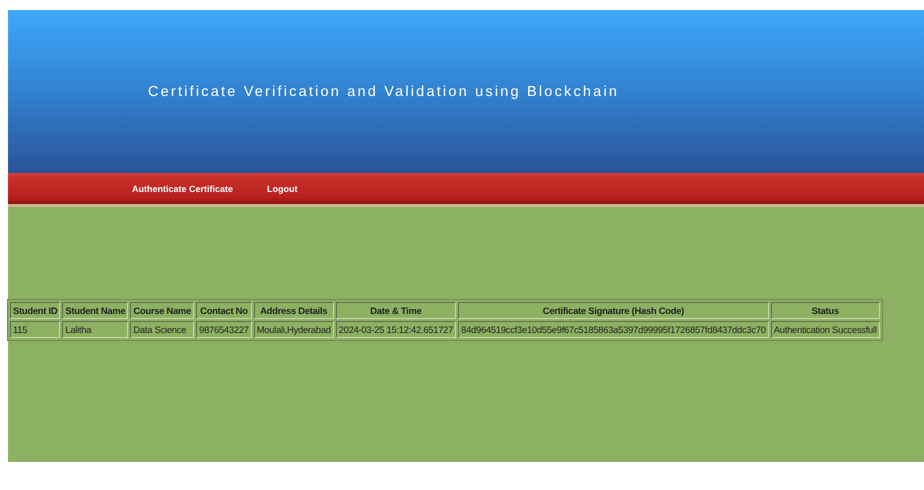  Describe the element at coordinates (613, 329) in the screenshot. I see `table-cell: 84d964519ccf3e10d55e9f67c5185863a5397d99995f1726857fd8437ddc3c70` at that location.